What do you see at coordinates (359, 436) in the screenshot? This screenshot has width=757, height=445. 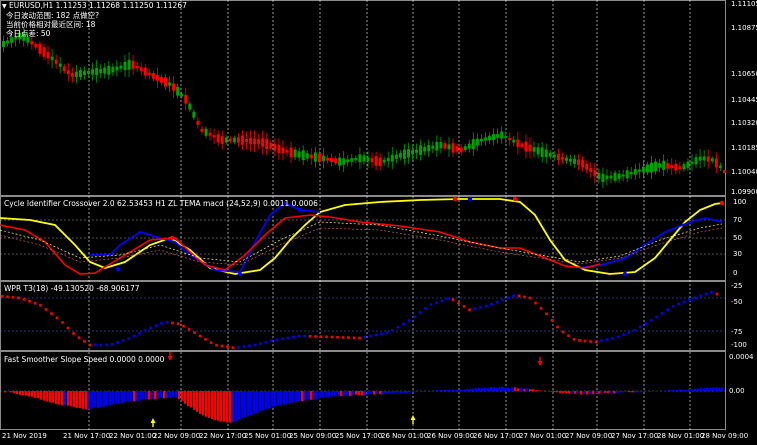 I see `time-tick: 25 Nov 17:00` at bounding box center [359, 436].